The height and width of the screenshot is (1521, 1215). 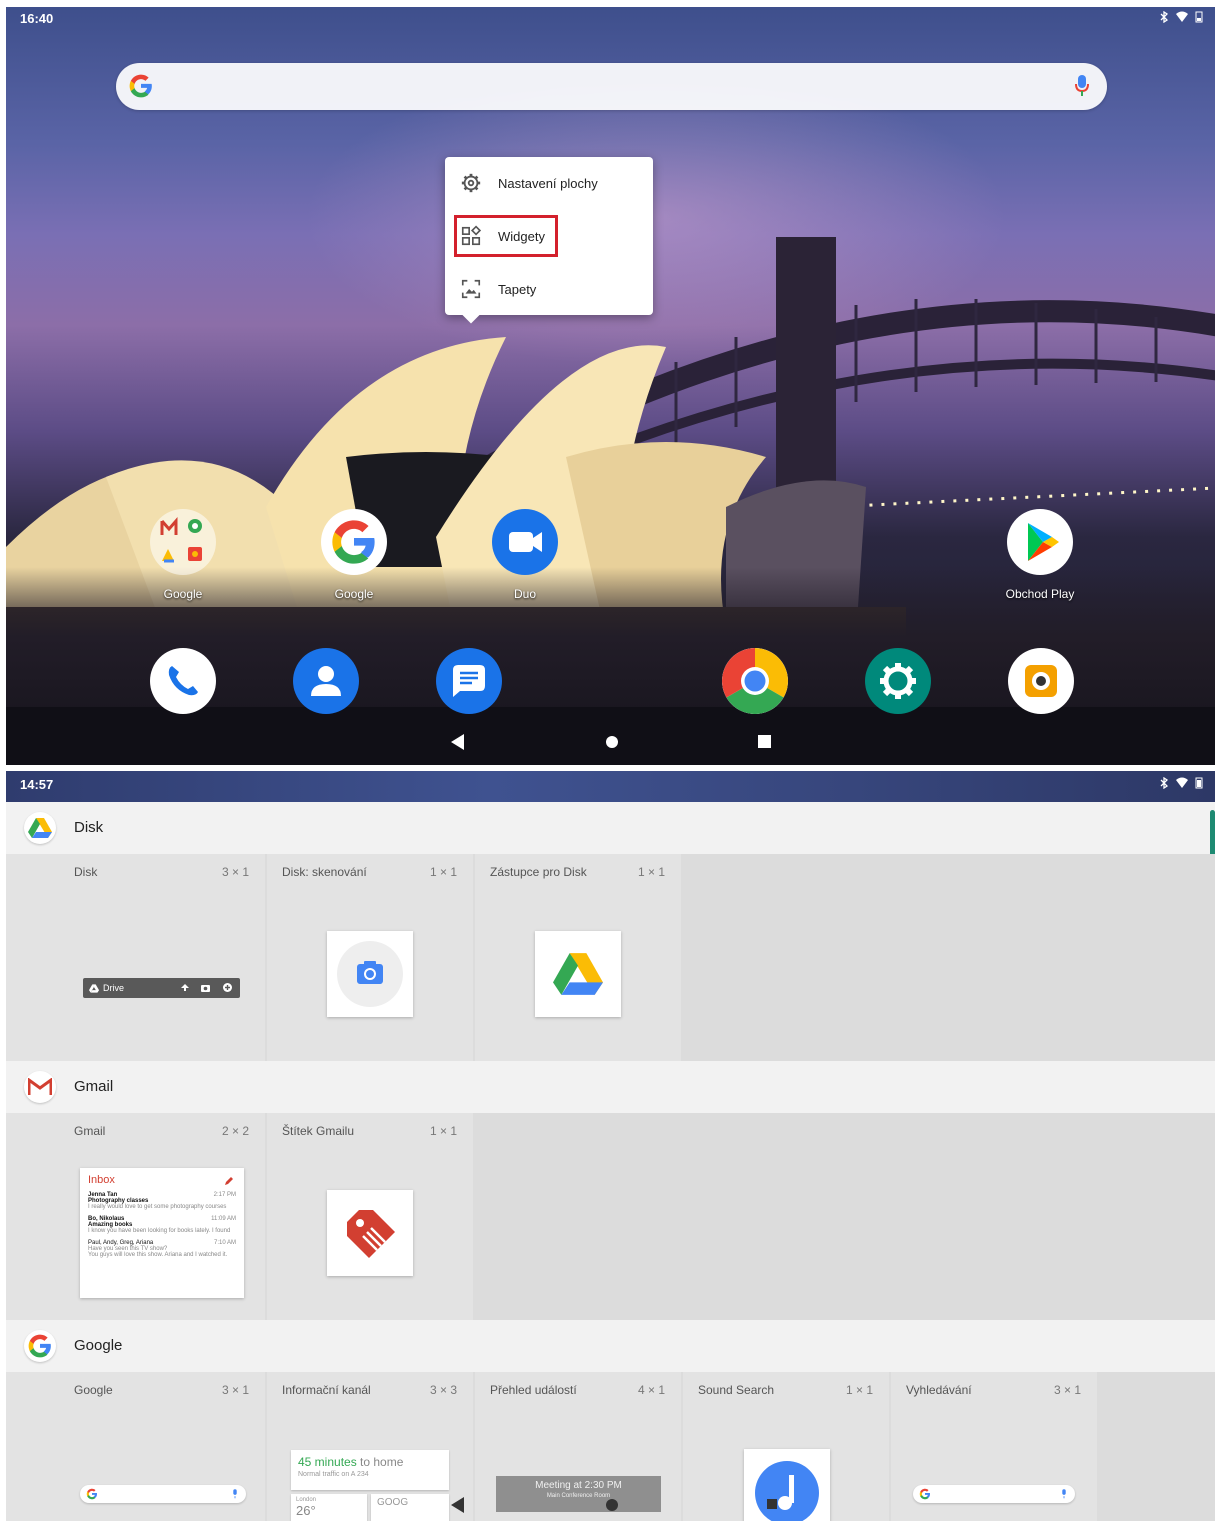 I want to click on widget-size: 3 × 3, so click(x=443, y=1390).